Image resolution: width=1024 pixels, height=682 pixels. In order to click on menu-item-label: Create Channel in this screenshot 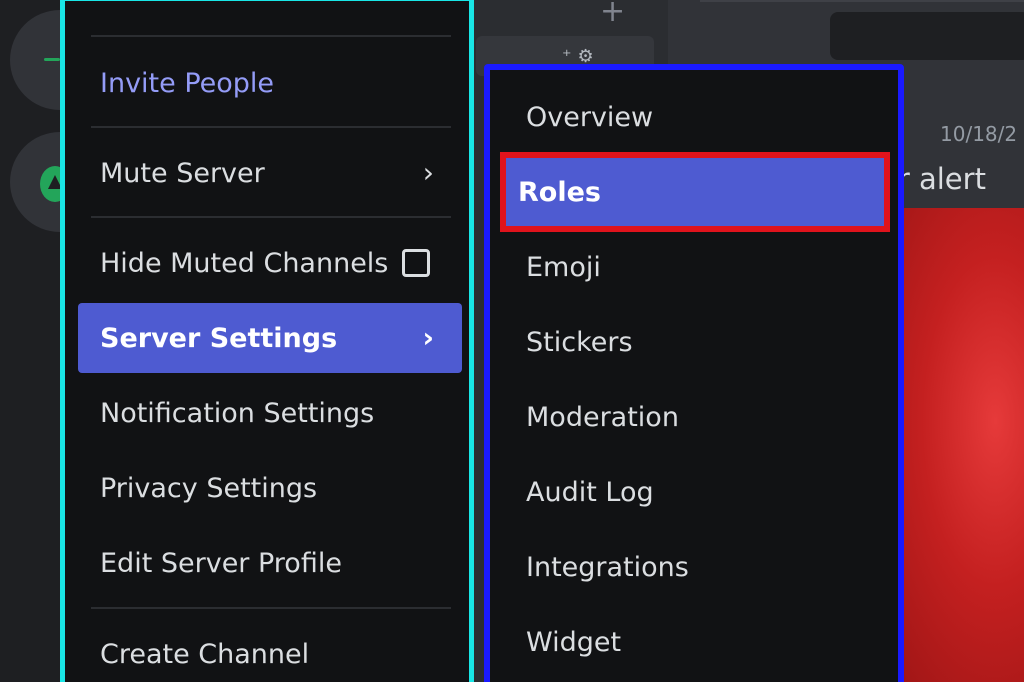, I will do `click(205, 654)`.